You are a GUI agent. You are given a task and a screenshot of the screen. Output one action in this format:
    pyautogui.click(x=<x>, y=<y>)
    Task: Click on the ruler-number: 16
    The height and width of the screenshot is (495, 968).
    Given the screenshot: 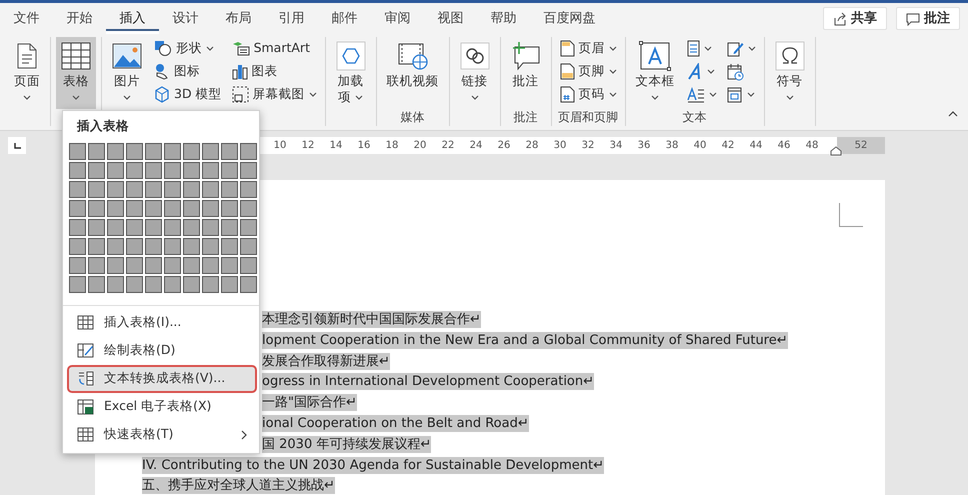 What is the action you would take?
    pyautogui.click(x=364, y=146)
    